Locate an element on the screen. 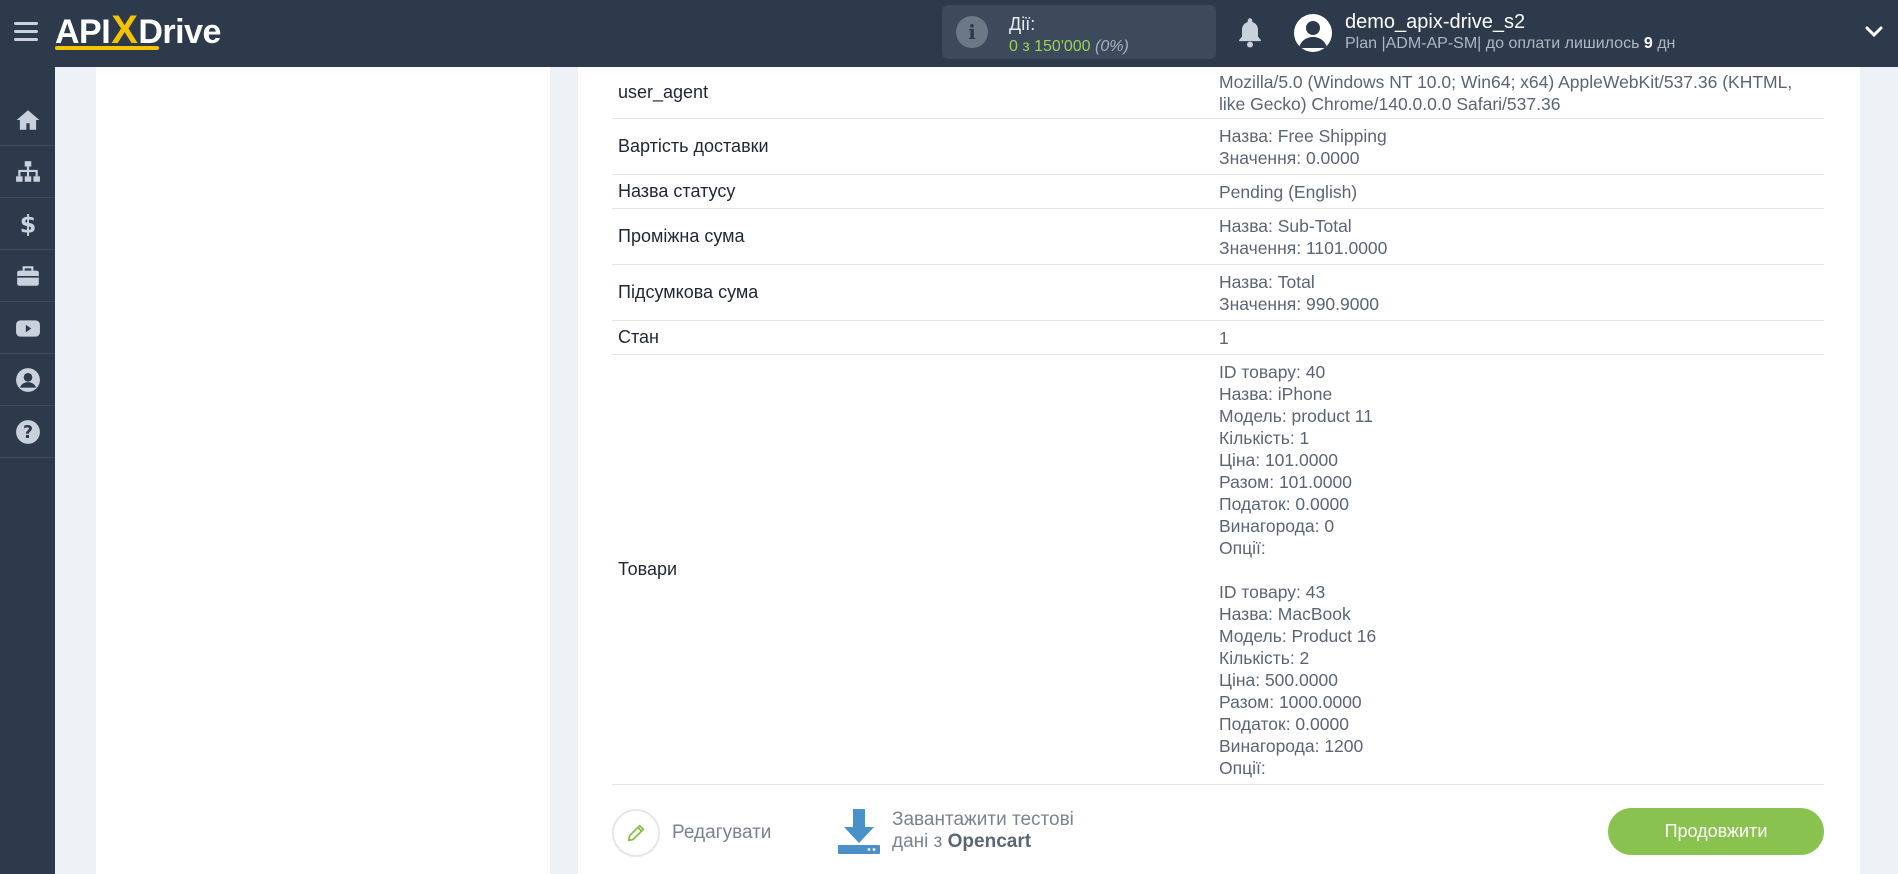 This screenshot has height=874, width=1898. briefcase-icon is located at coordinates (27, 275).